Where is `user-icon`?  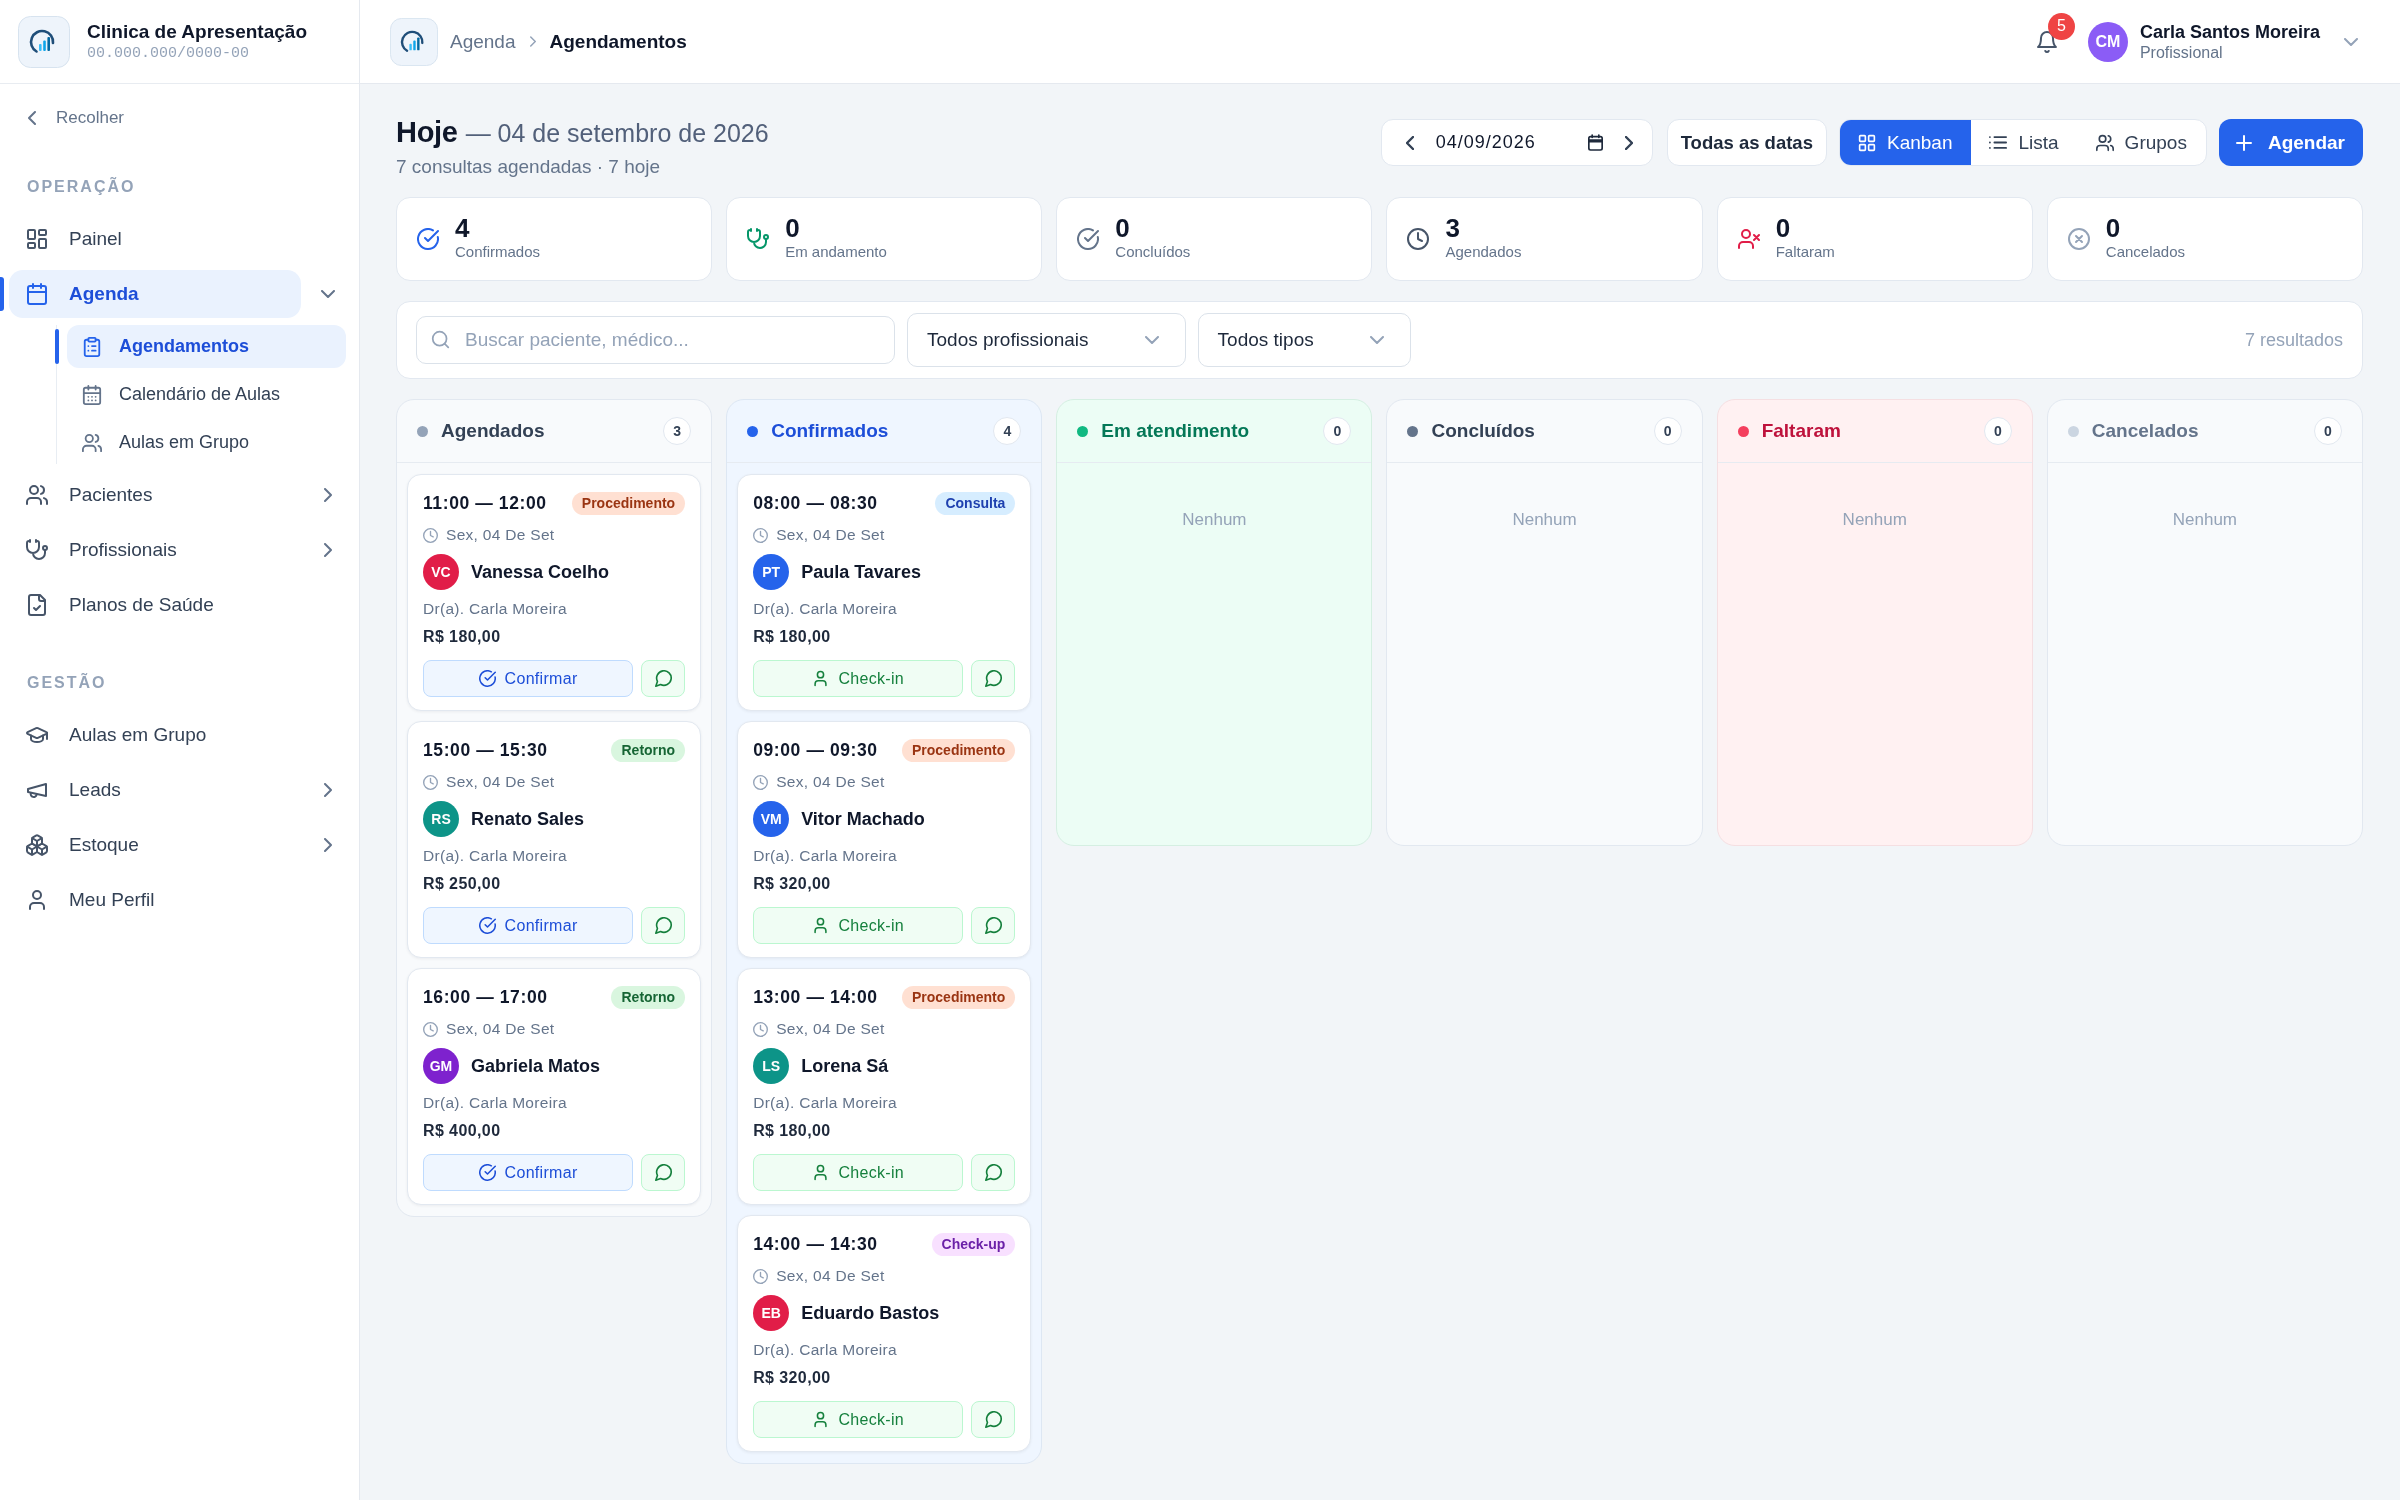 user-icon is located at coordinates (821, 1419).